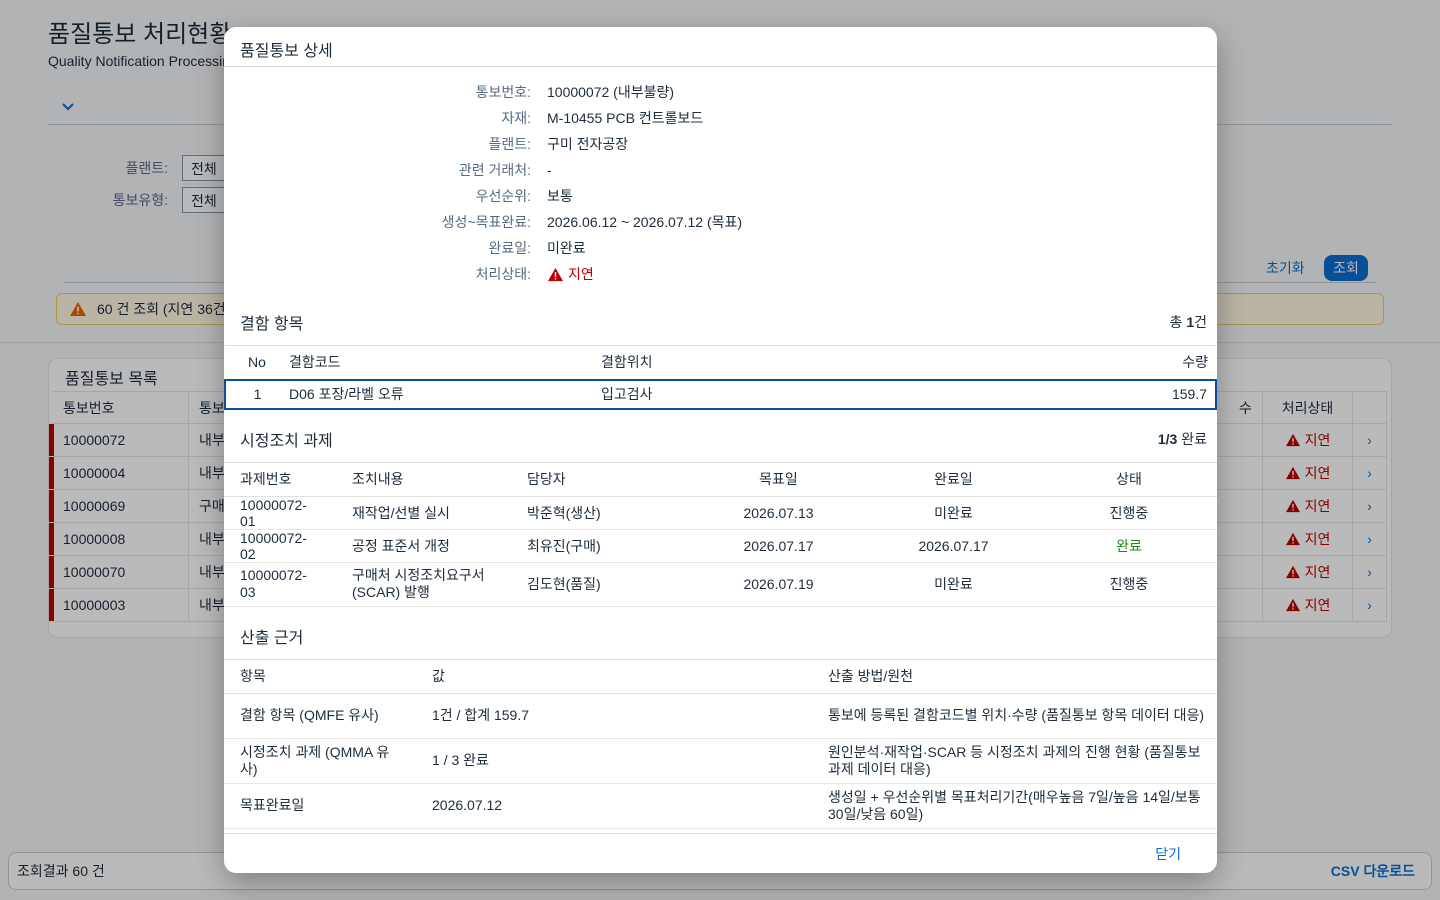  I want to click on info-value: 구미 전자공장, so click(588, 144).